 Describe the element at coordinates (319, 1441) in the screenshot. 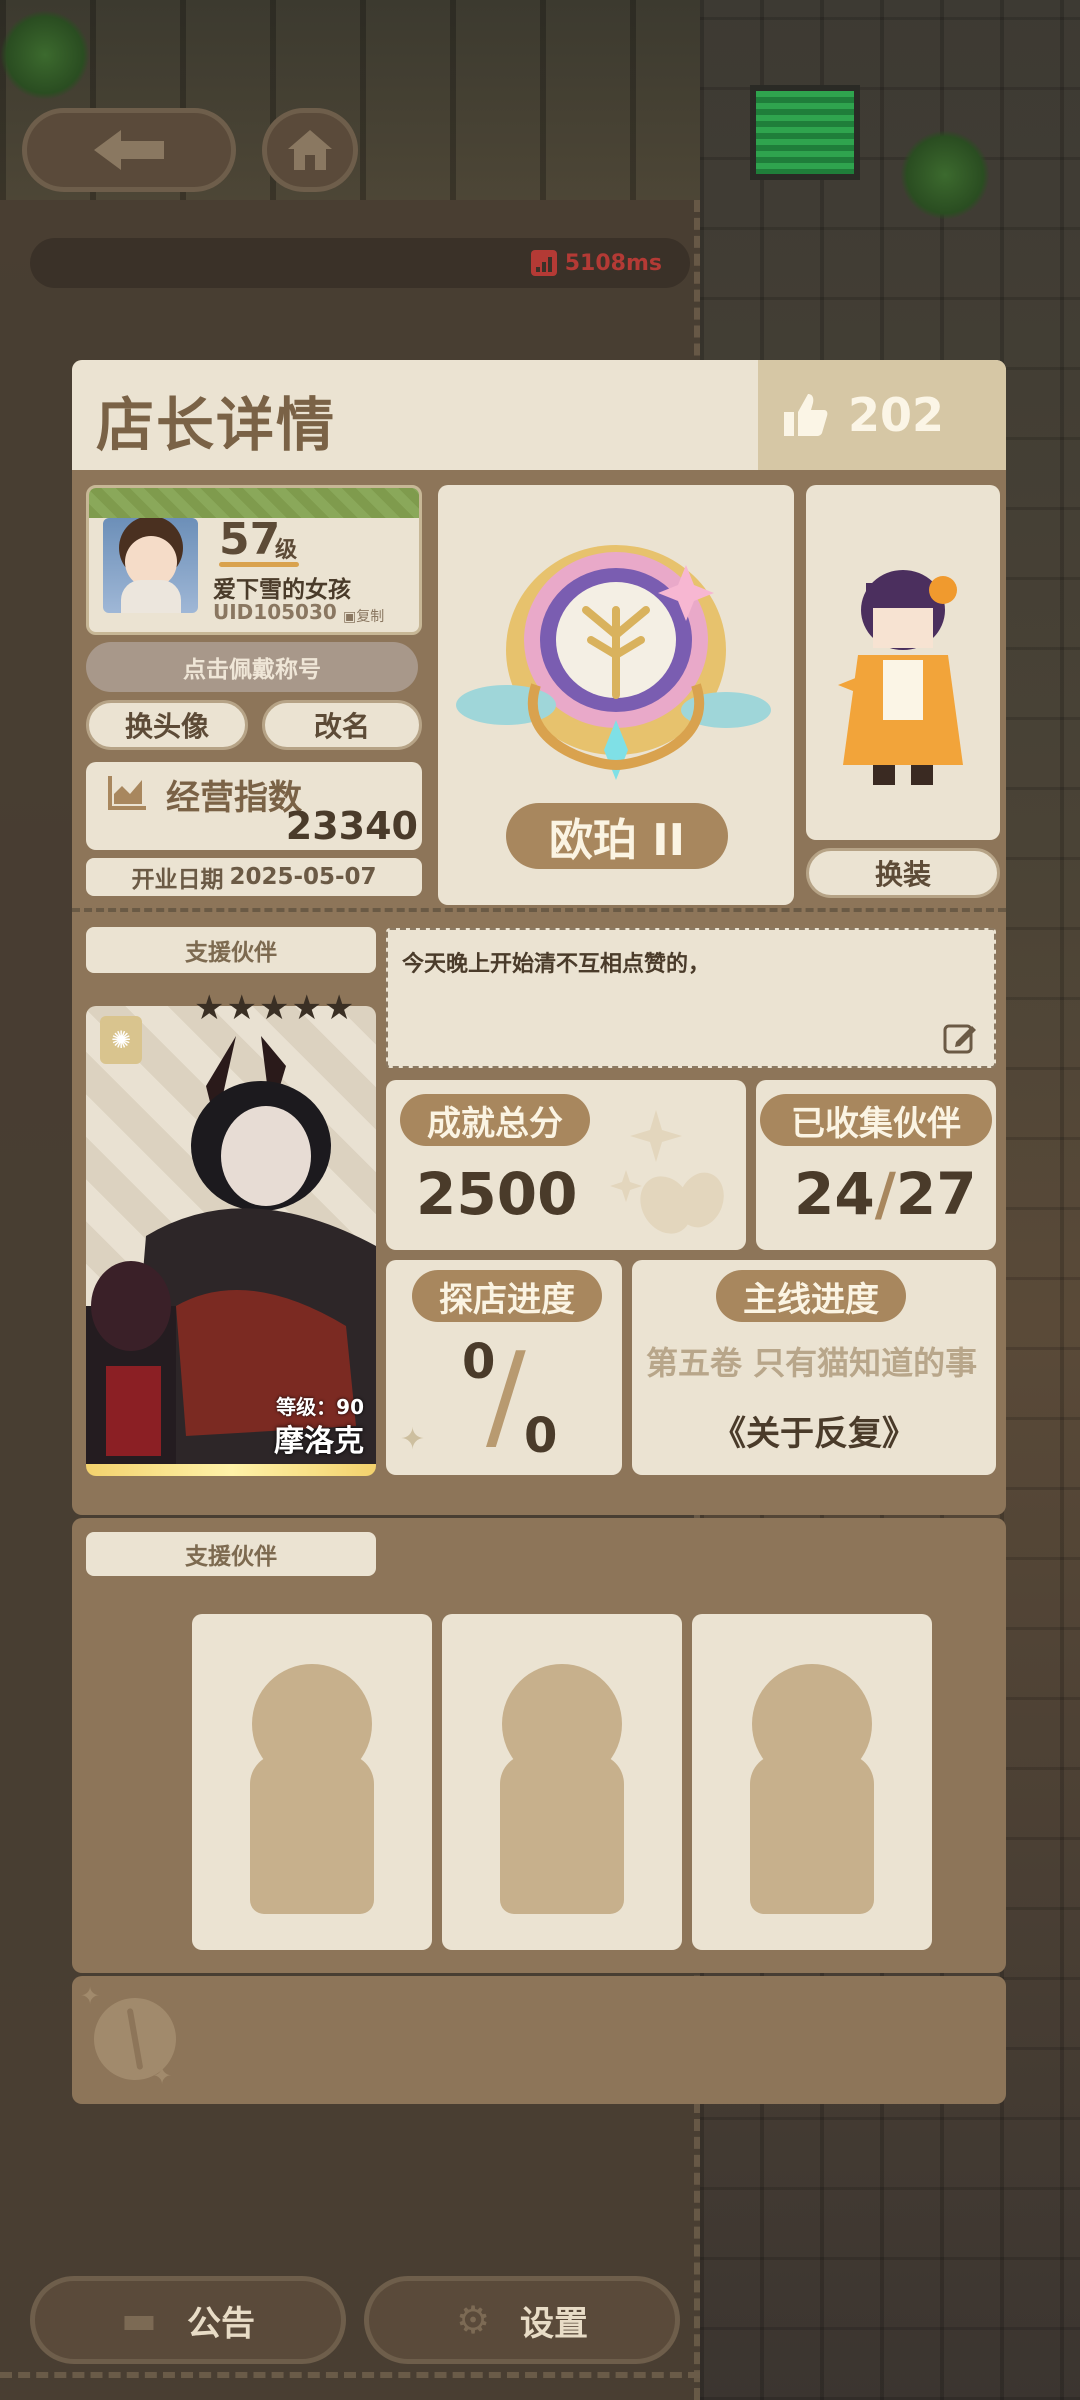

I see `hero-name: 摩洛克` at that location.